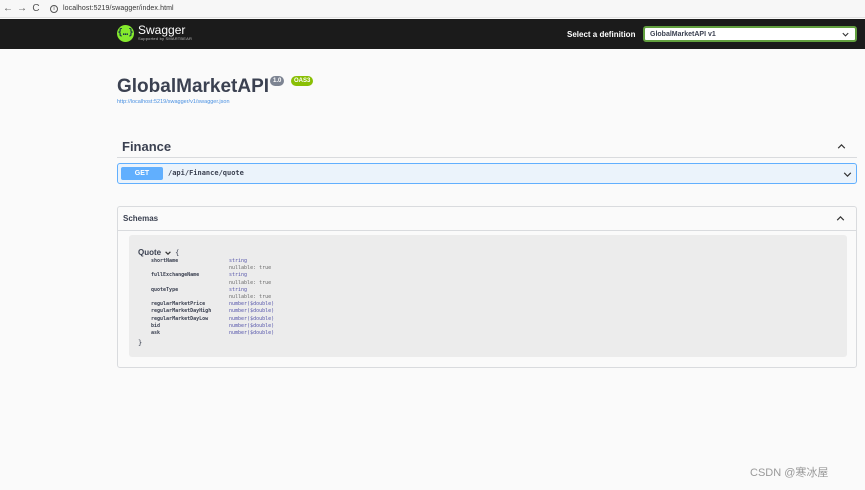 The image size is (865, 490). Describe the element at coordinates (175, 275) in the screenshot. I see `property-name: fullExchangeName` at that location.